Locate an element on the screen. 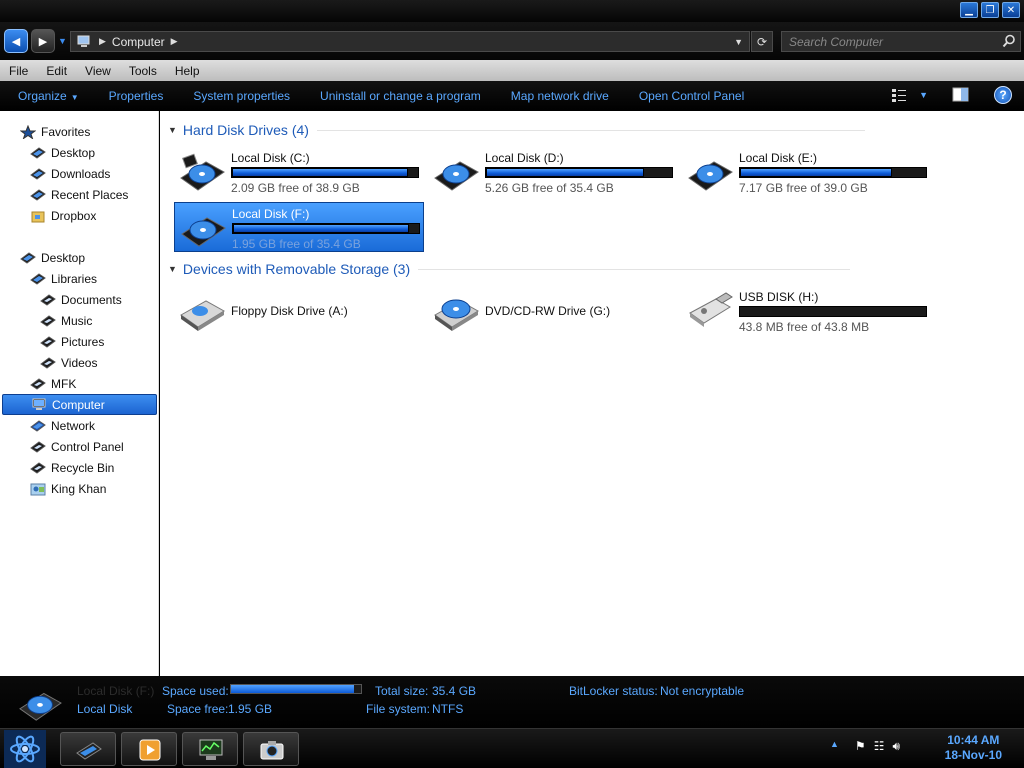  refresh-button: ⟳ is located at coordinates (762, 41).